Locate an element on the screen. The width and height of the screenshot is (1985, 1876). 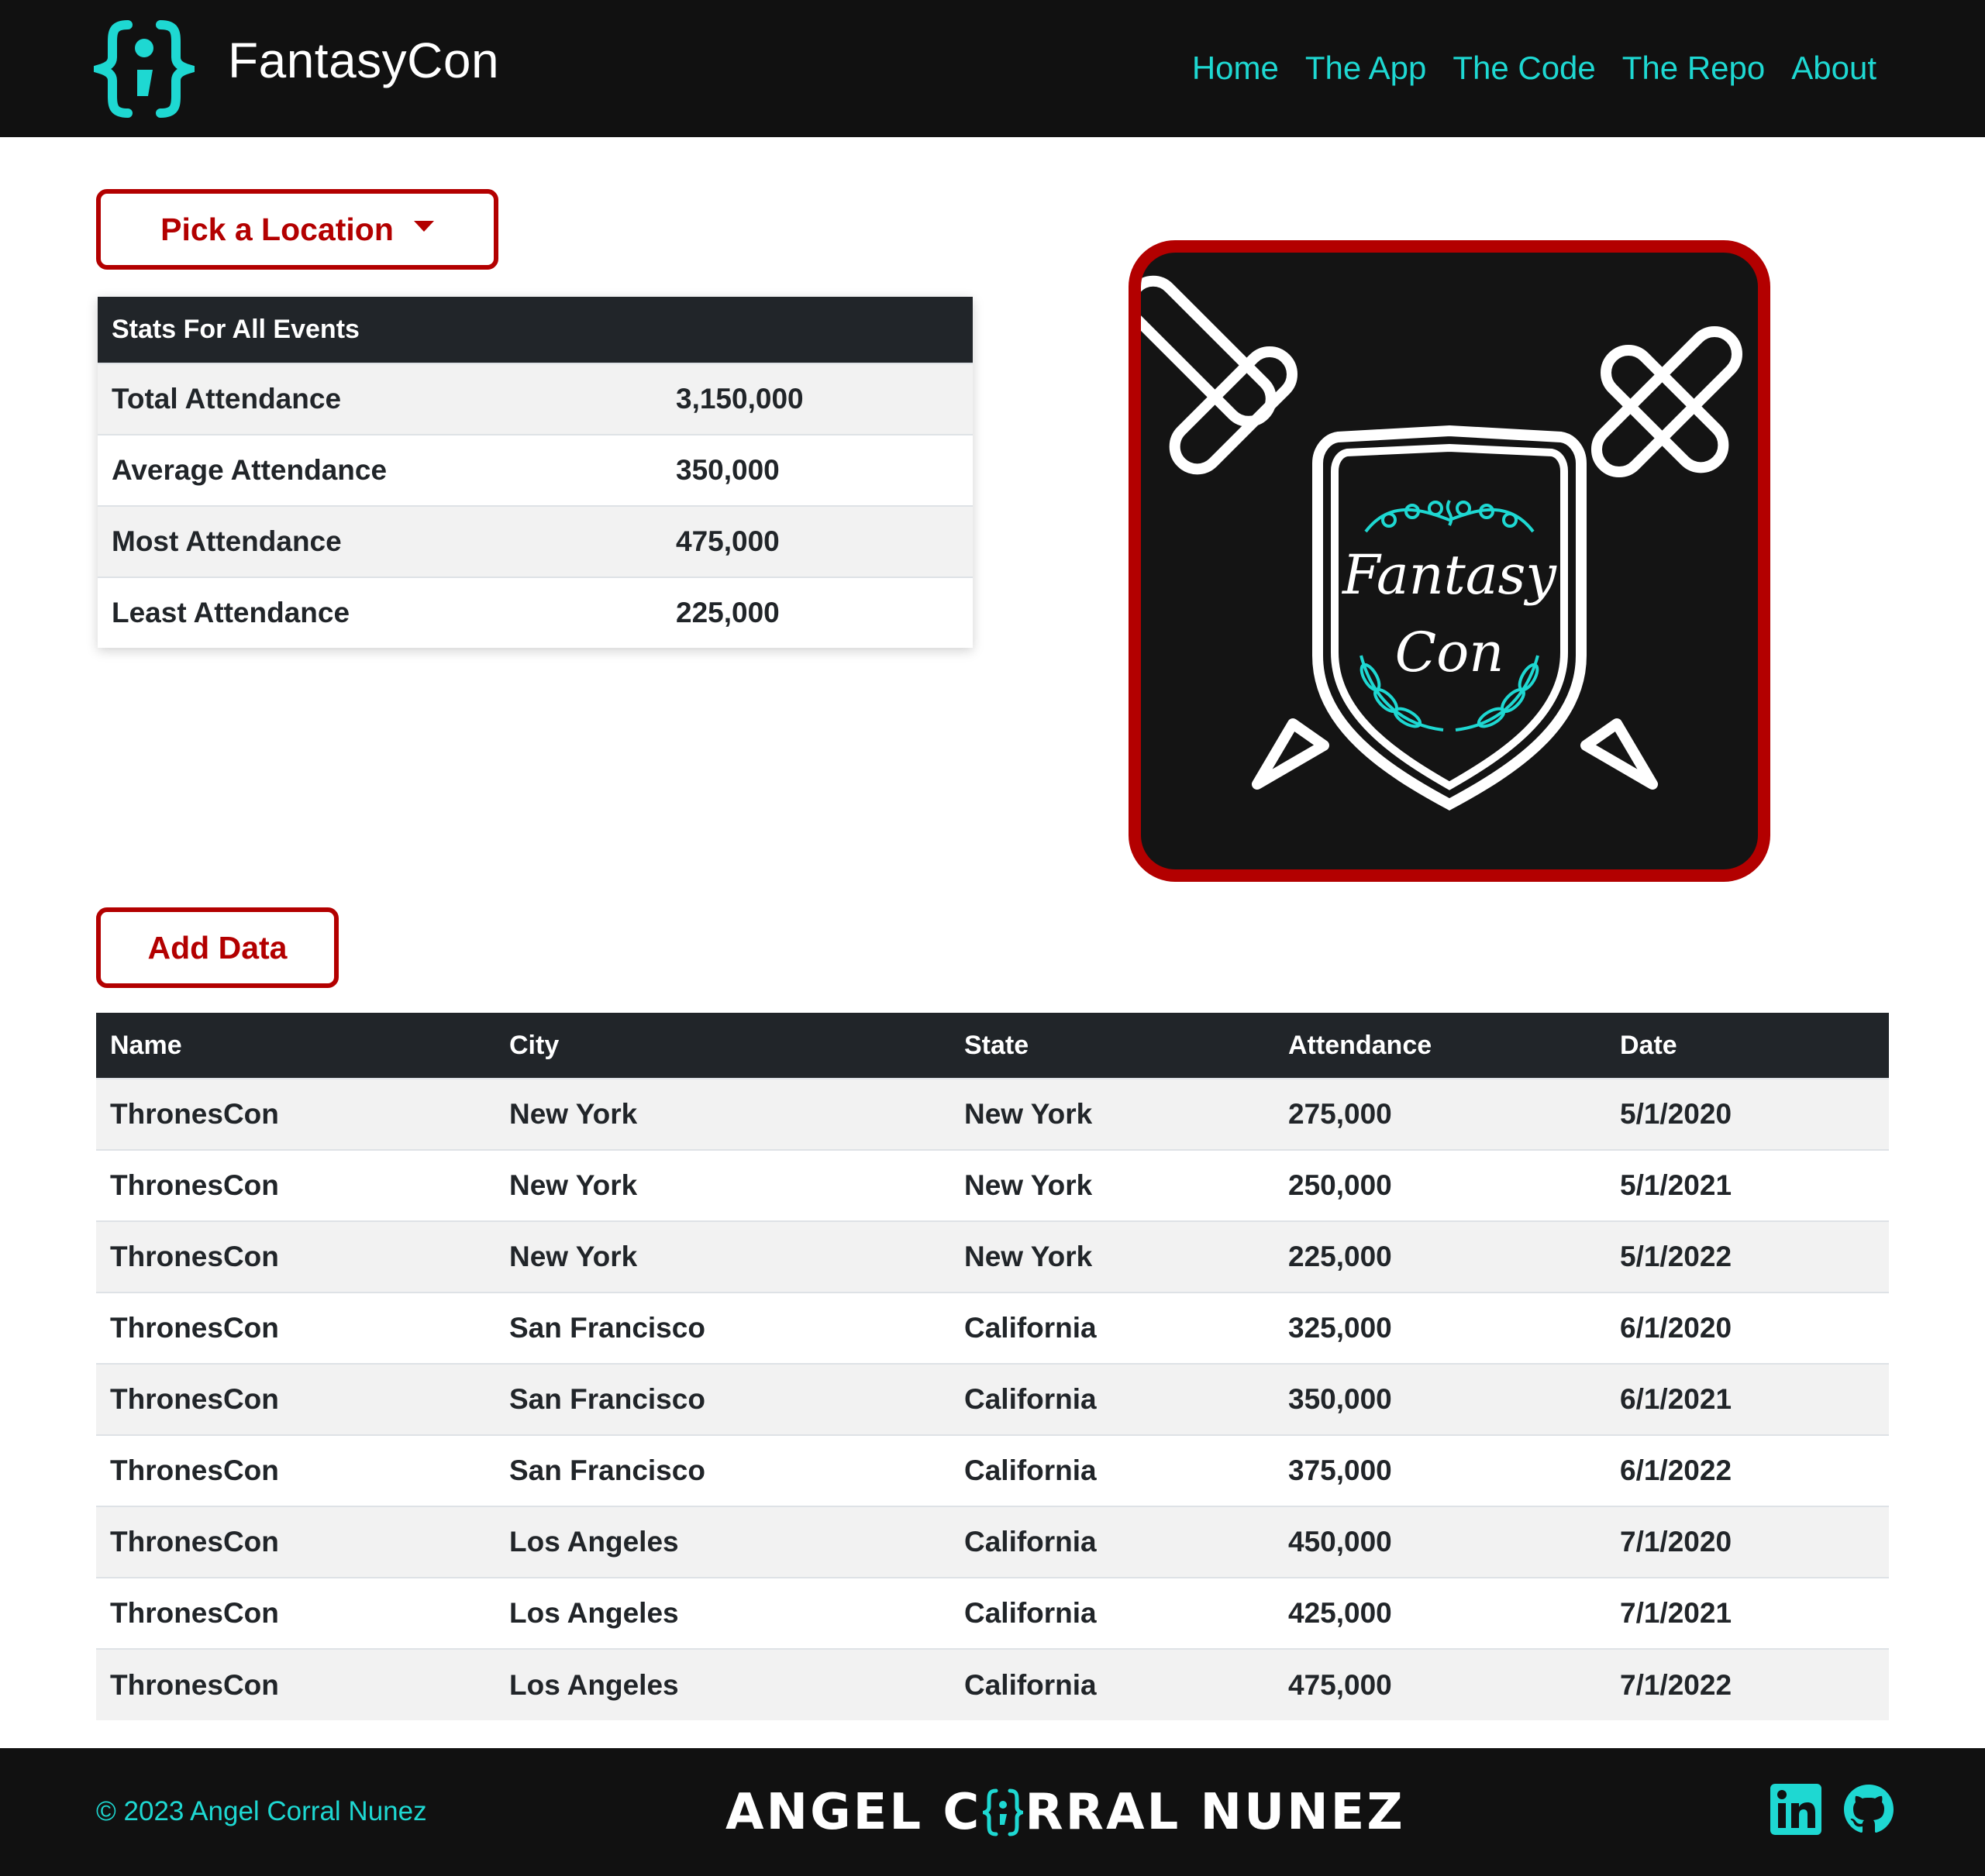
cell-attendance: 375,000 is located at coordinates (1440, 1470).